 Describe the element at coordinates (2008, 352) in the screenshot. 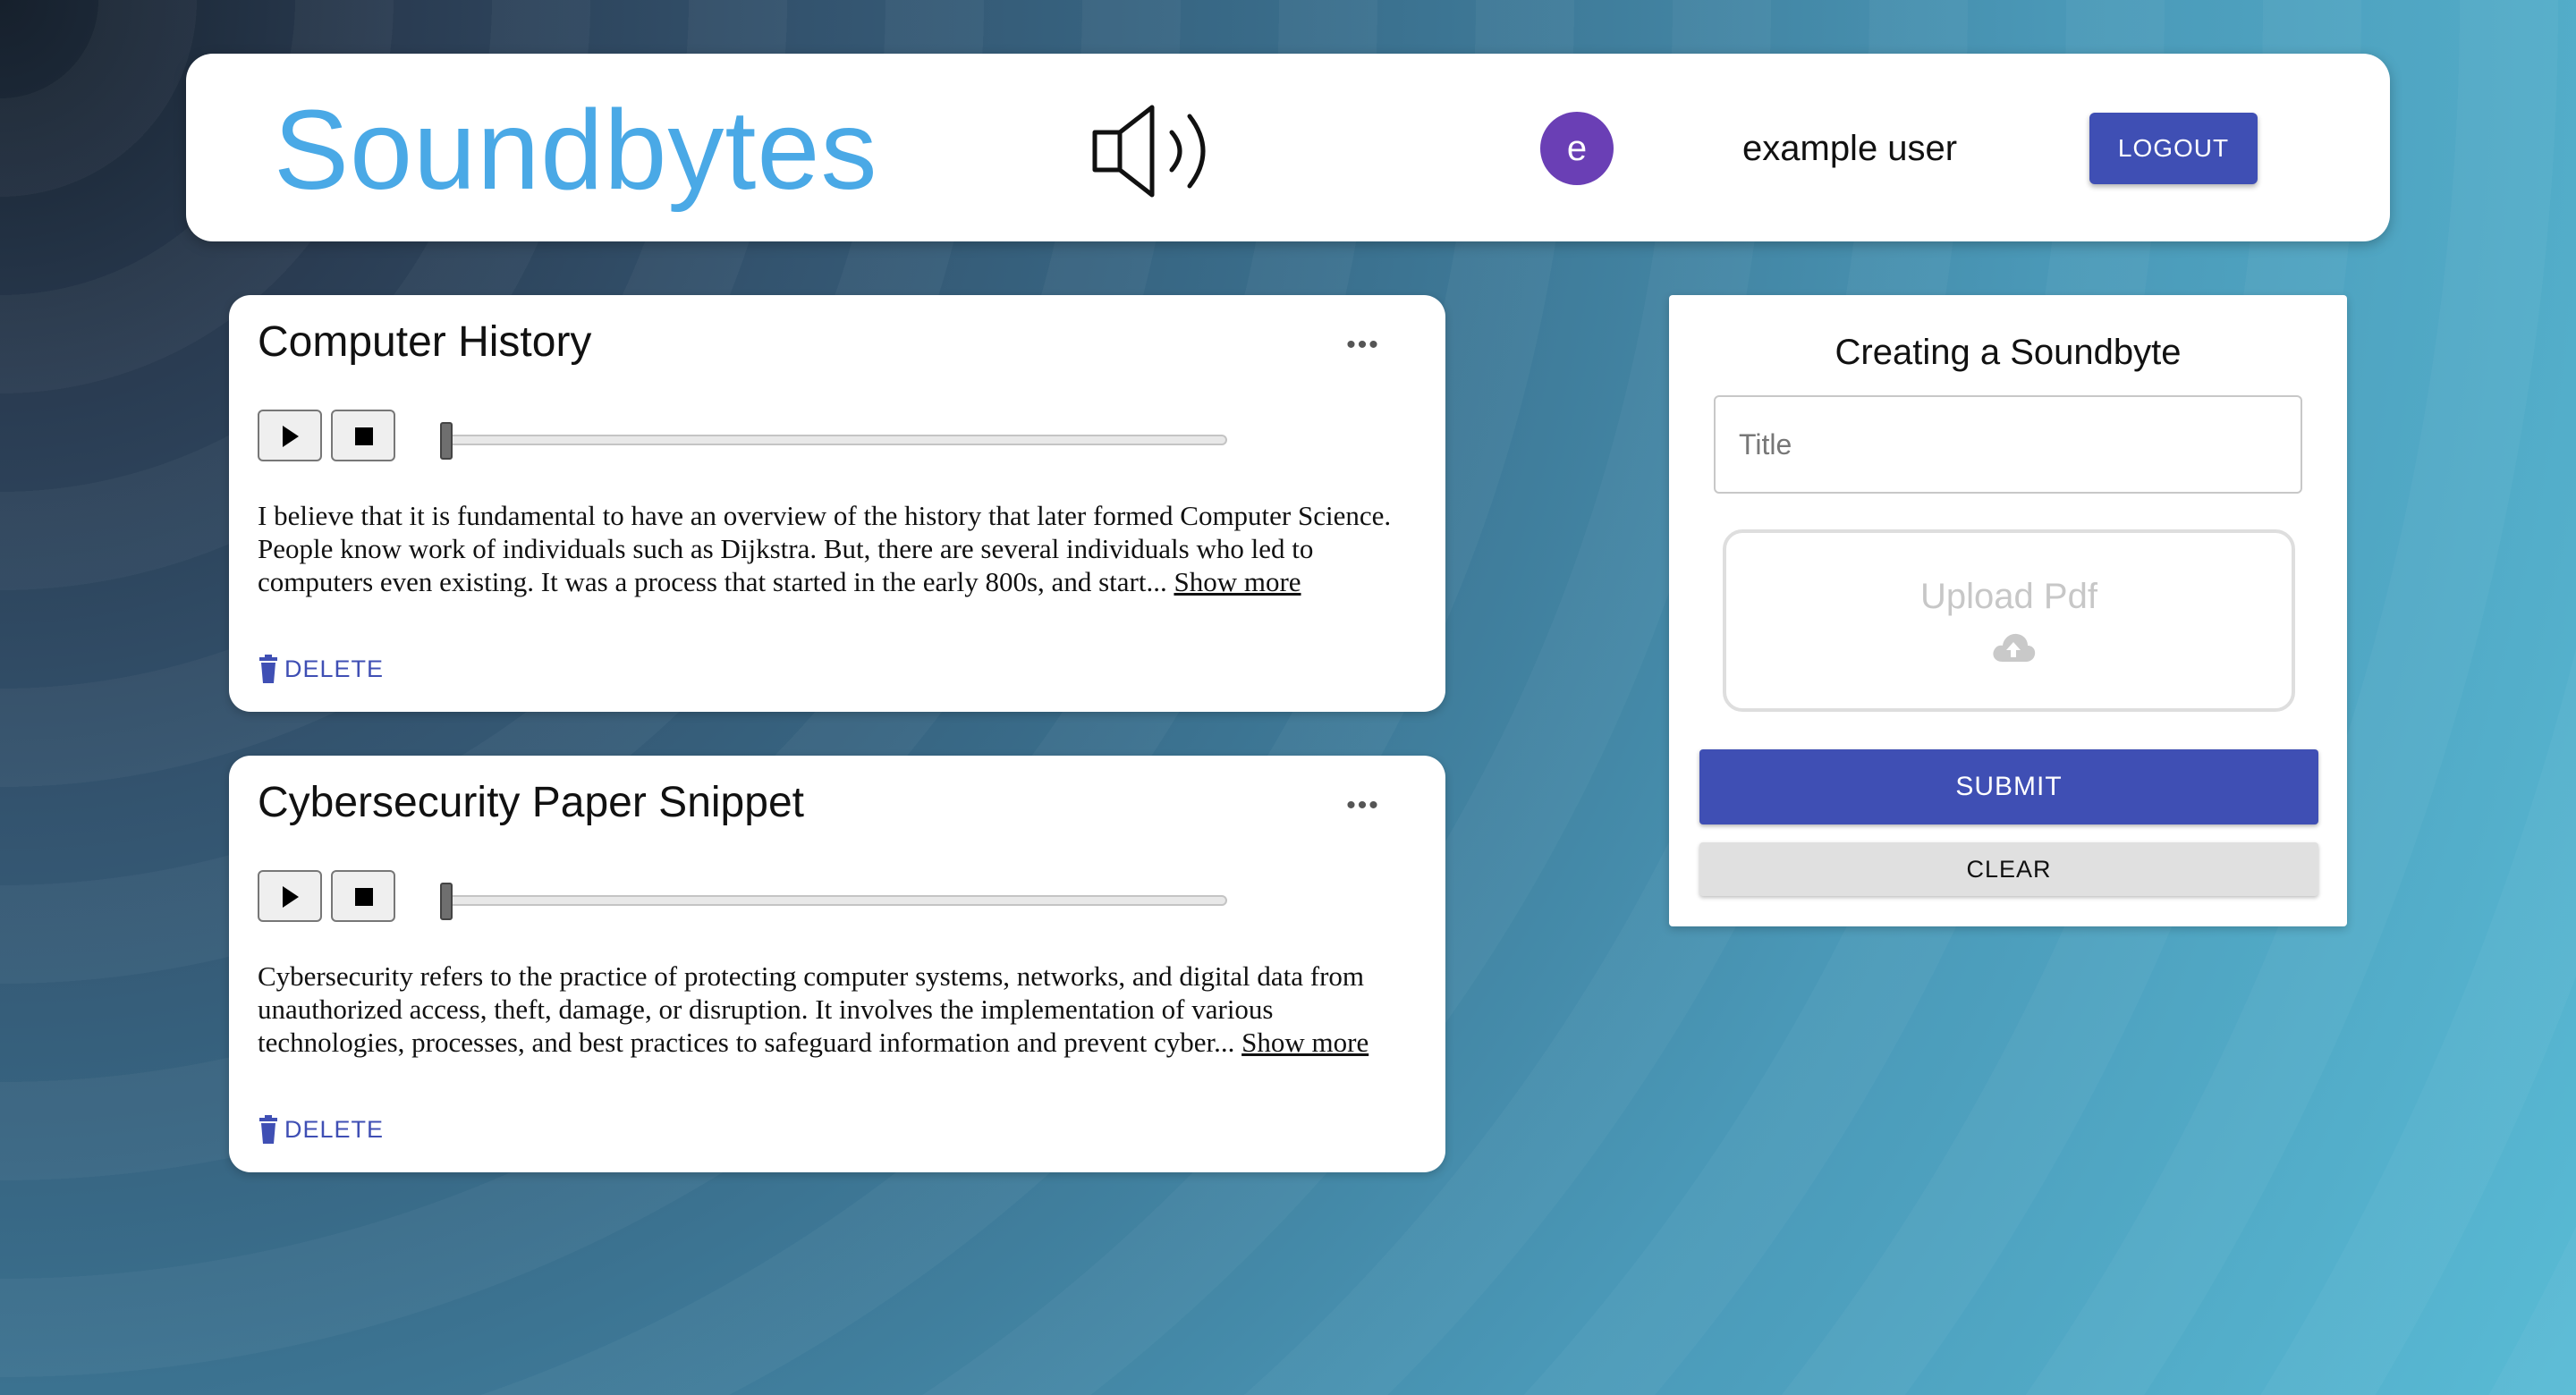

I see `form-title: Creating a Soundbyte` at that location.